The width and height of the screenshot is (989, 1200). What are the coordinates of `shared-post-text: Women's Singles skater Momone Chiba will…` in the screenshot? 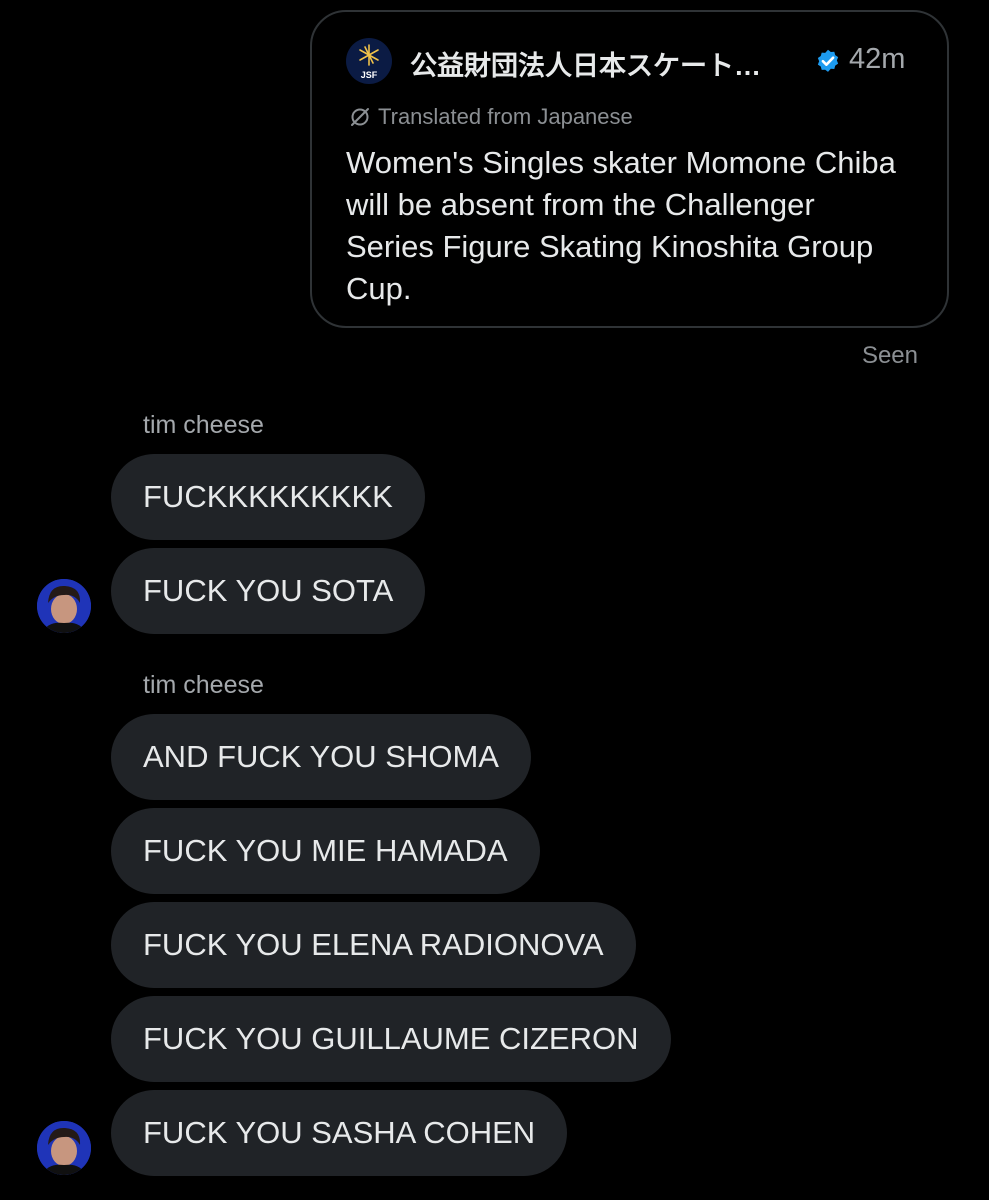 It's located at (621, 225).